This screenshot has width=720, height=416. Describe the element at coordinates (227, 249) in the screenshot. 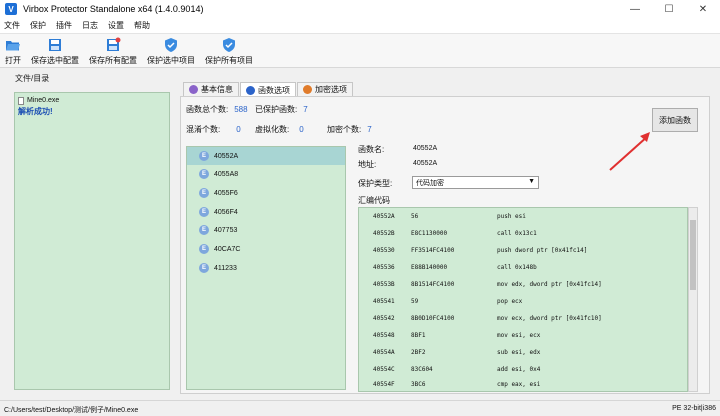

I see `function-address: 40CA7C` at that location.